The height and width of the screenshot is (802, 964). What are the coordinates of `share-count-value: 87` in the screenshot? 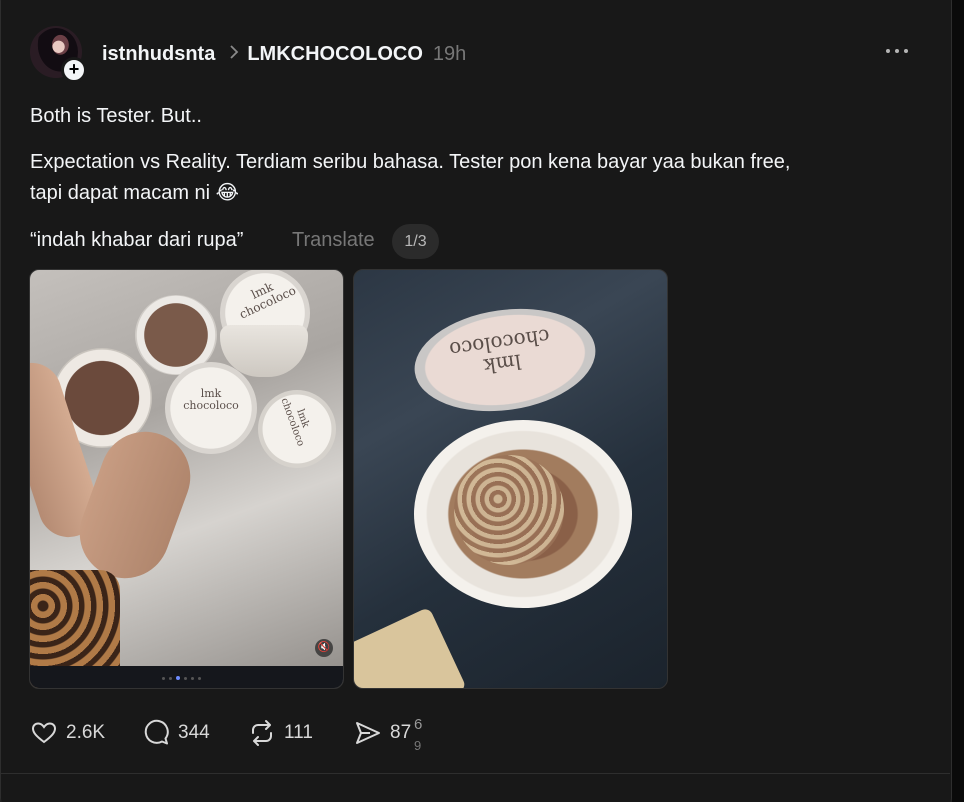 It's located at (401, 732).